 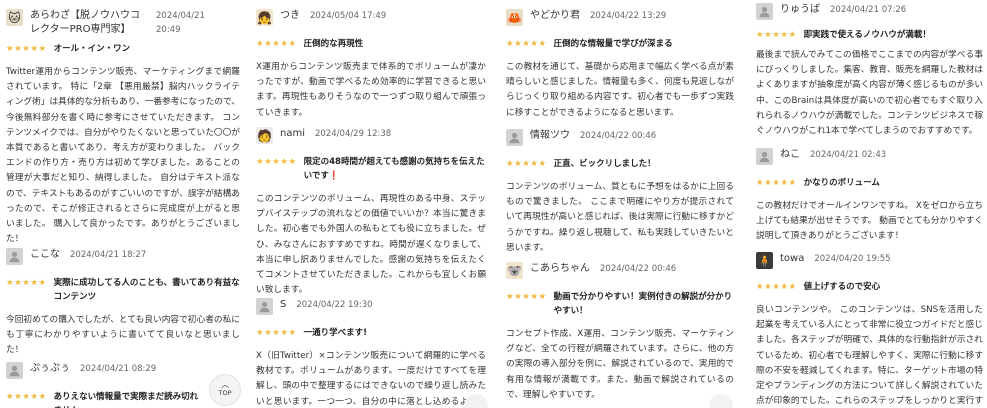 I want to click on review-title: 実際に成功してる人のことも、書いてあり有益なコンテンツ, so click(x=146, y=290).